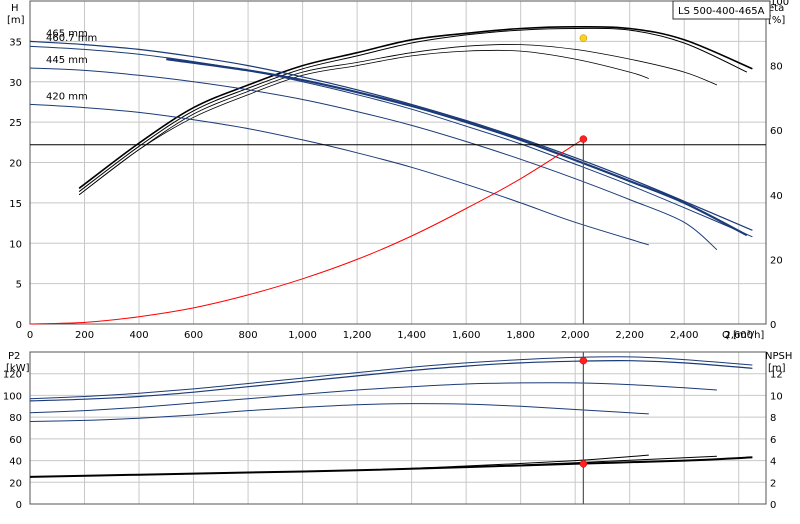 The height and width of the screenshot is (524, 800). I want to click on head-axis-label: H, so click(15, 8).